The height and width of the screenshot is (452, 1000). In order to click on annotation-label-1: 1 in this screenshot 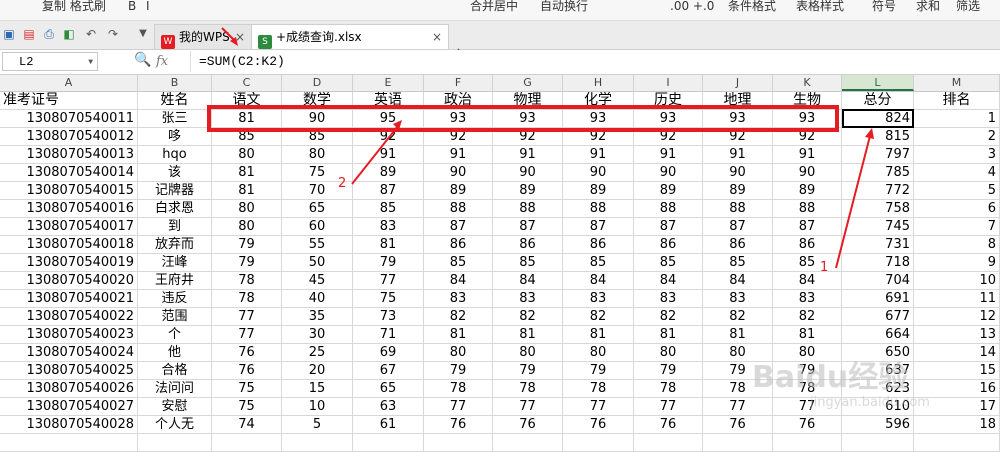, I will do `click(824, 267)`.